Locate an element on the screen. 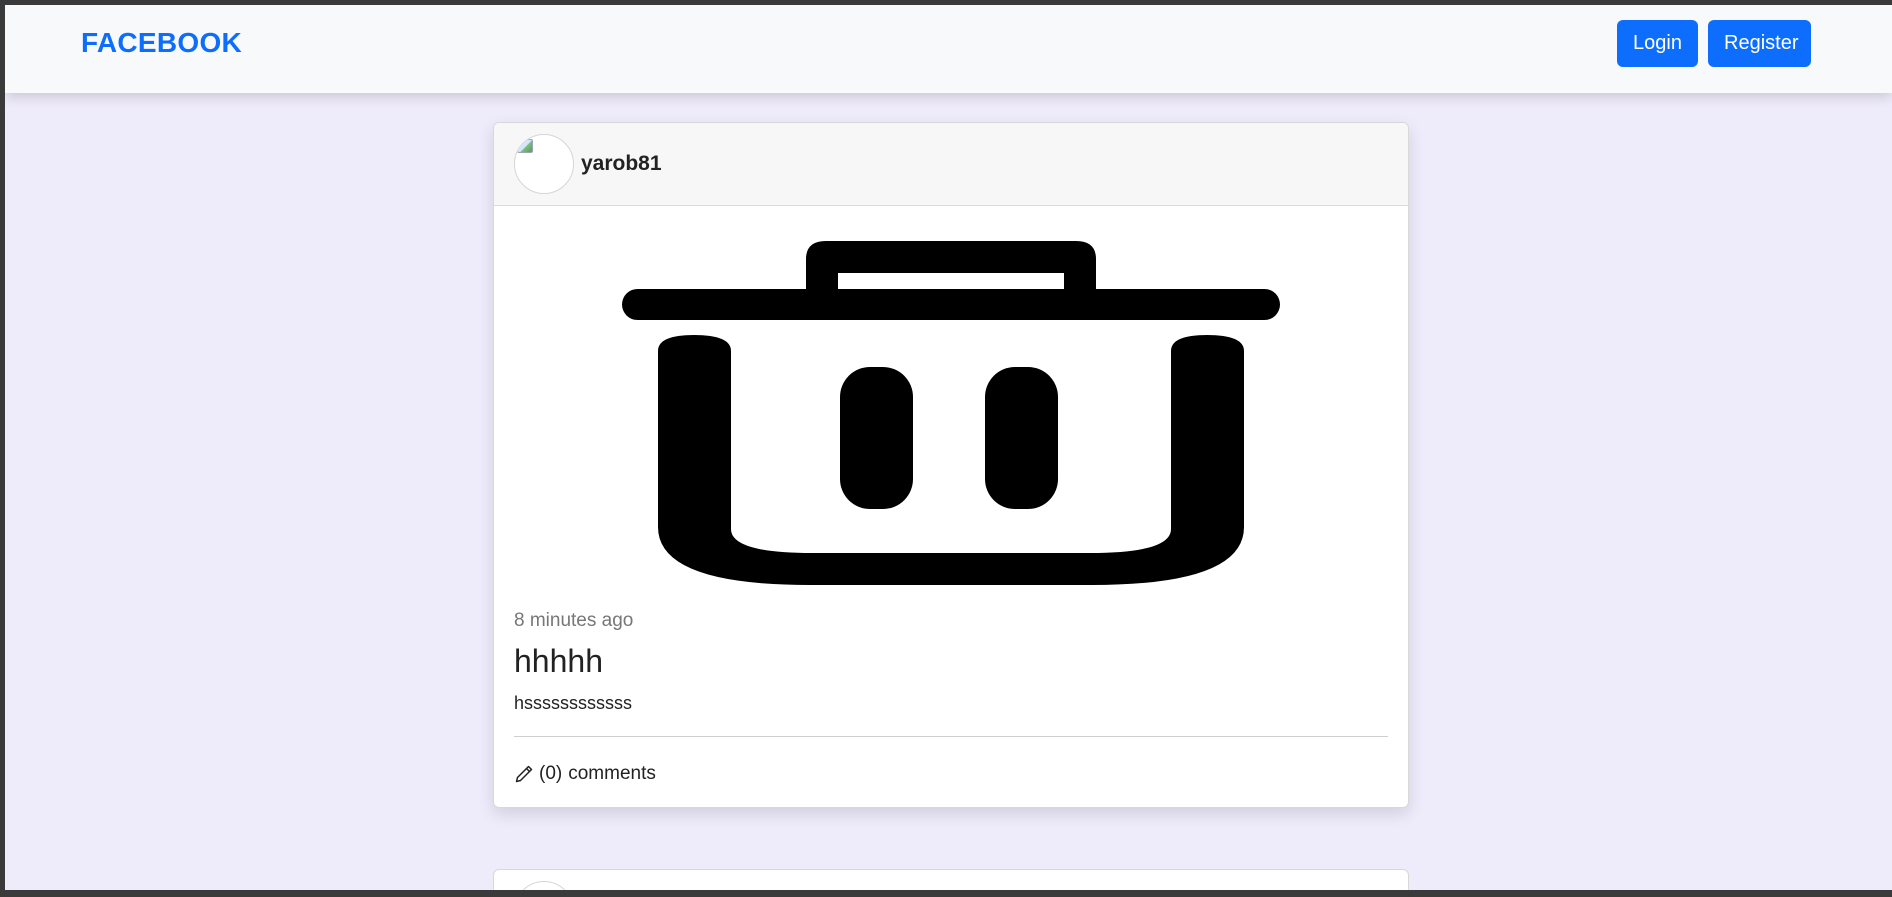 This screenshot has height=897, width=1892. top-navbar: FACEBOOK Login Register is located at coordinates (948, 49).